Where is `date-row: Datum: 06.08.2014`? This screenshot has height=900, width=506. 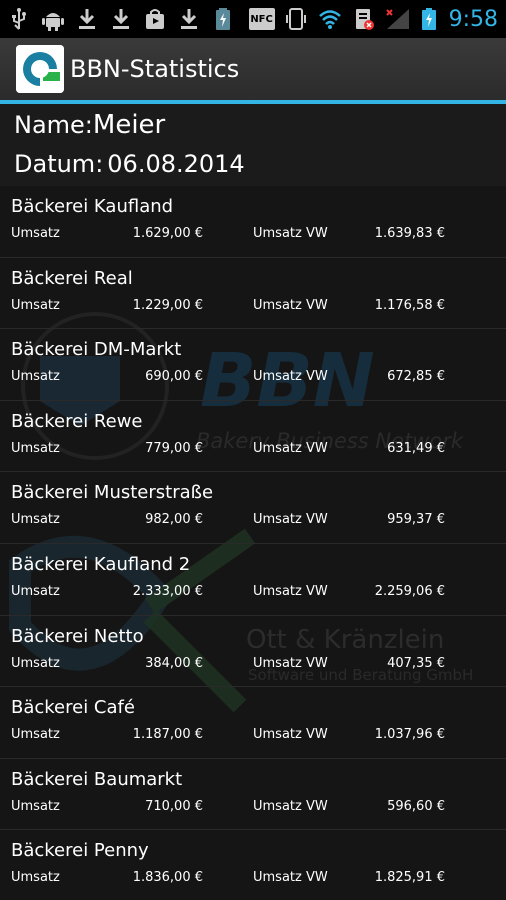 date-row: Datum: 06.08.2014 is located at coordinates (129, 164).